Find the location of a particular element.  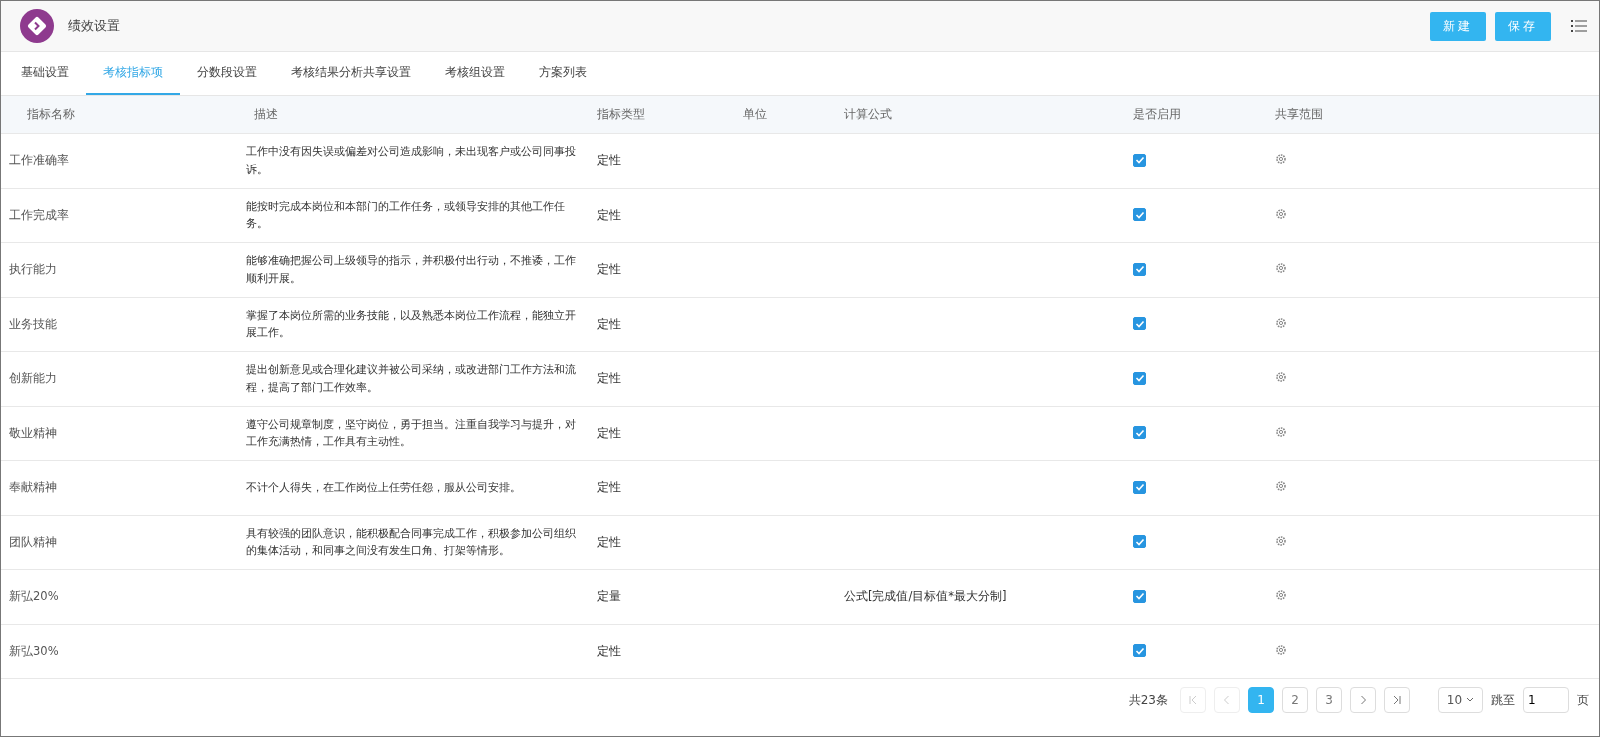

table-cell-text: 定量 is located at coordinates (609, 597).